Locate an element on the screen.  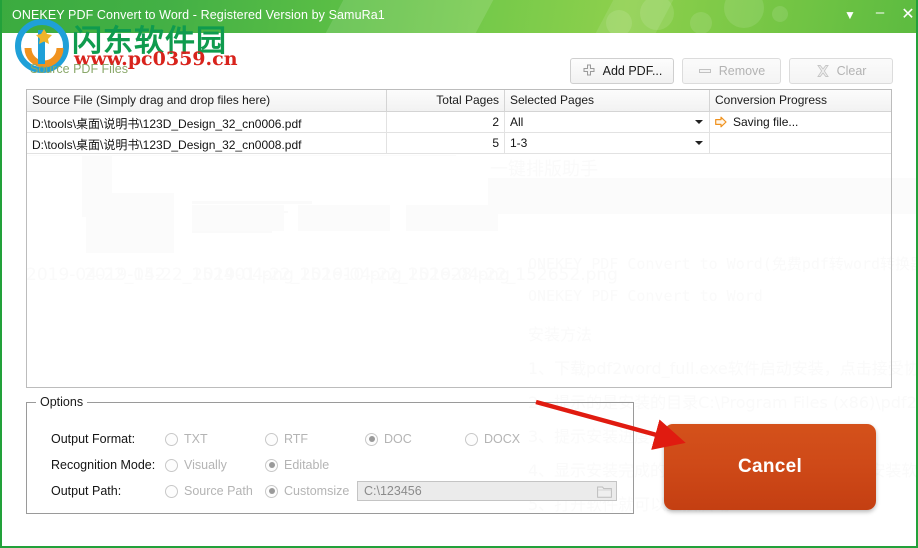
folder-browse-icon is located at coordinates (604, 491).